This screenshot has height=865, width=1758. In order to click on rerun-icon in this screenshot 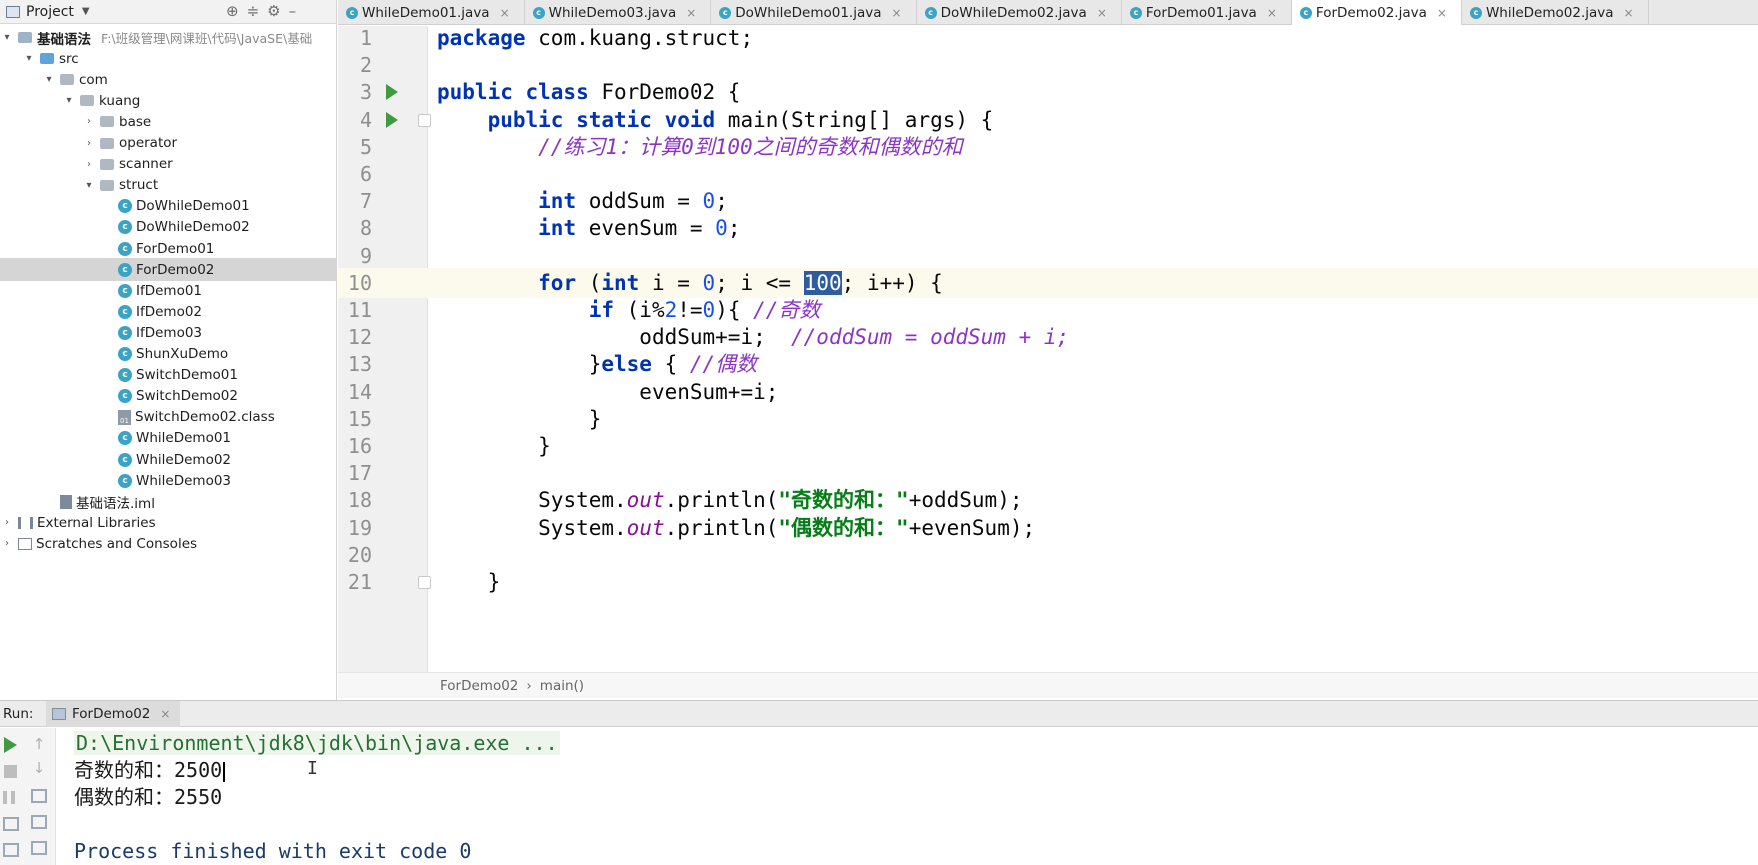, I will do `click(10, 745)`.